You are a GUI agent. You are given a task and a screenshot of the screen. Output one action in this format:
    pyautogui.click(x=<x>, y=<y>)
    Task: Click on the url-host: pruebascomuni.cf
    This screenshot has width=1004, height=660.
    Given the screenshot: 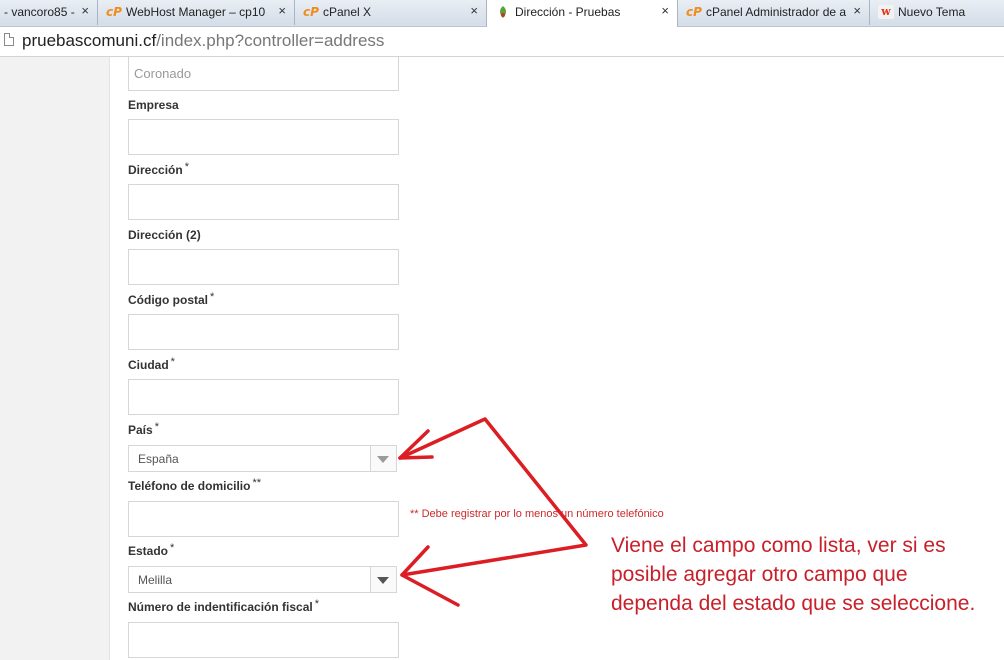 What is the action you would take?
    pyautogui.click(x=89, y=40)
    